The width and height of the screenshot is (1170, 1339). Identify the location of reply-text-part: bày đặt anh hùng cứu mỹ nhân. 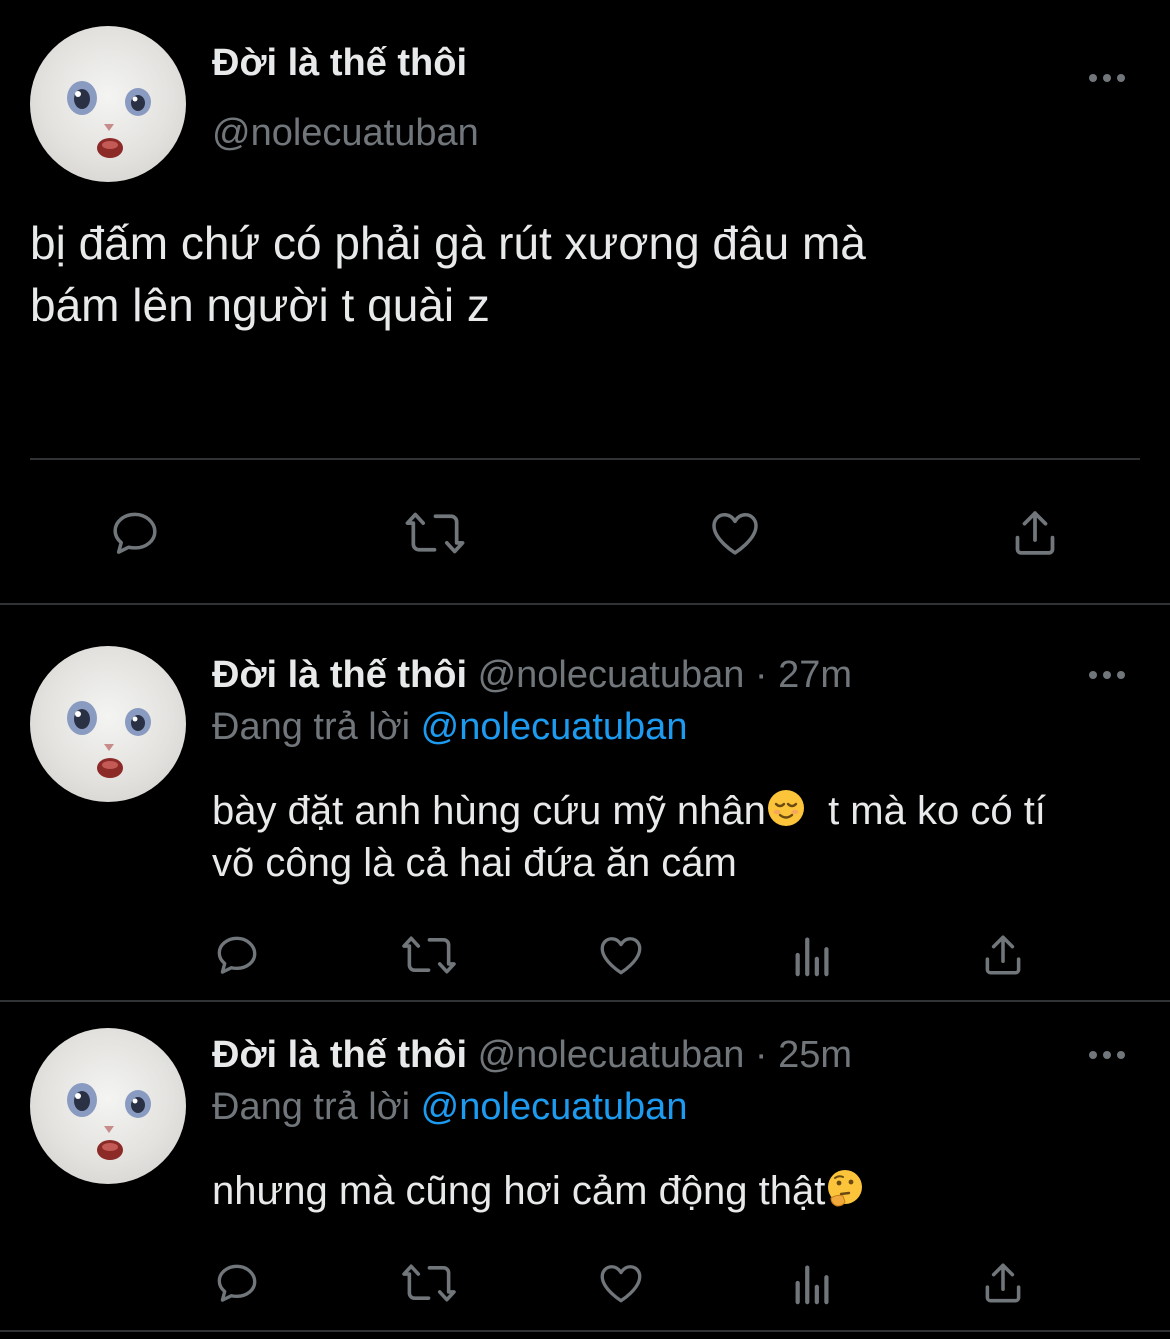
(489, 811).